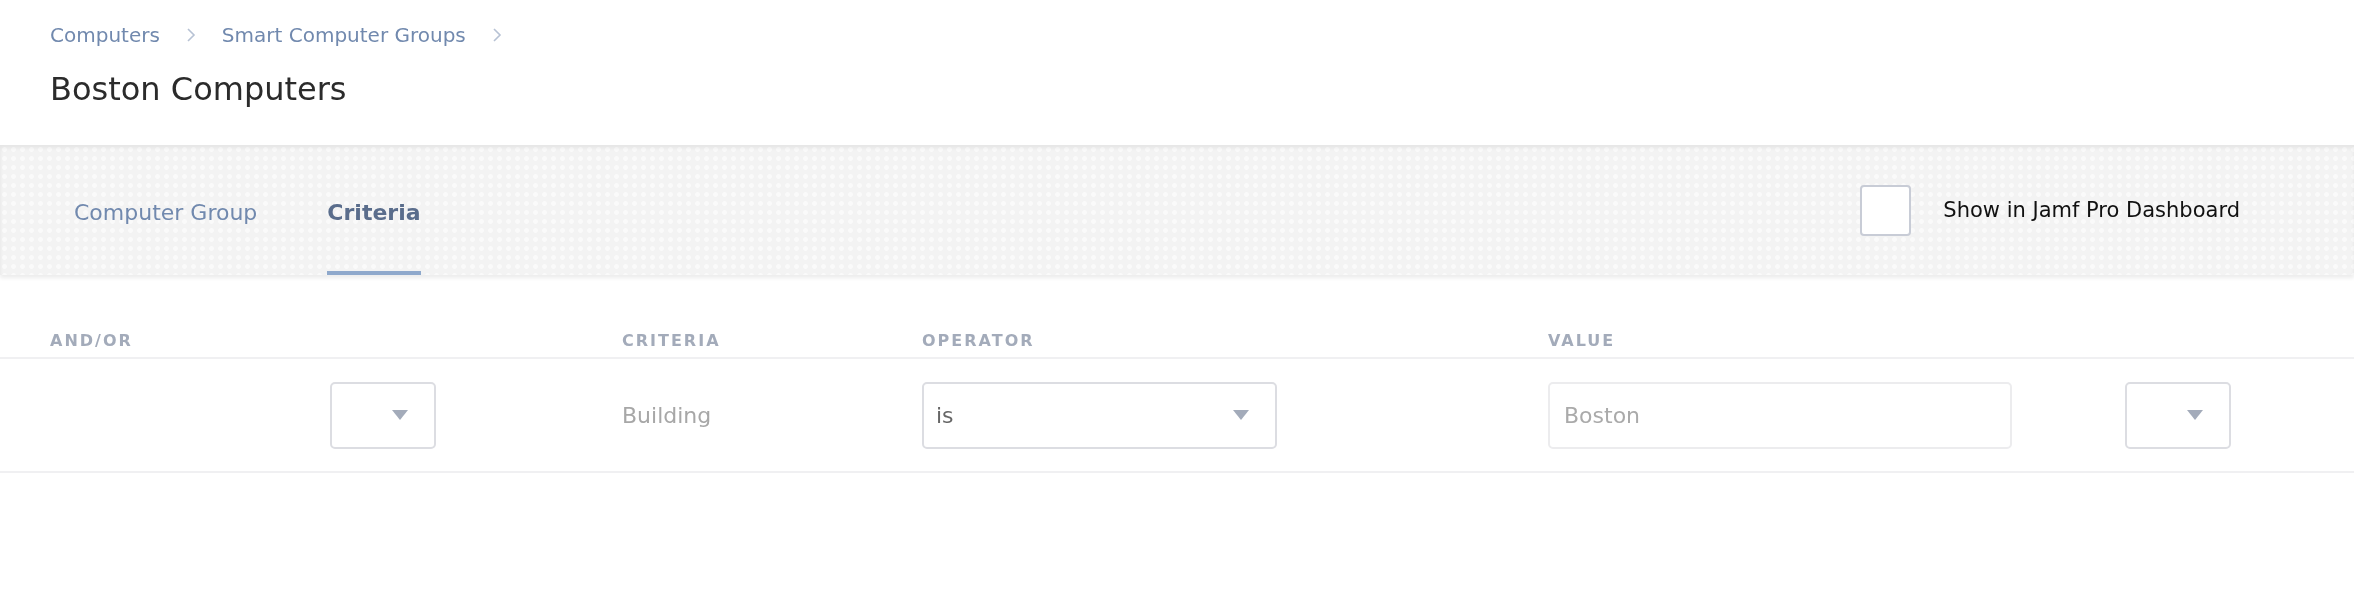 The image size is (2354, 590). What do you see at coordinates (92, 340) in the screenshot?
I see `column-header: AND/OR` at bounding box center [92, 340].